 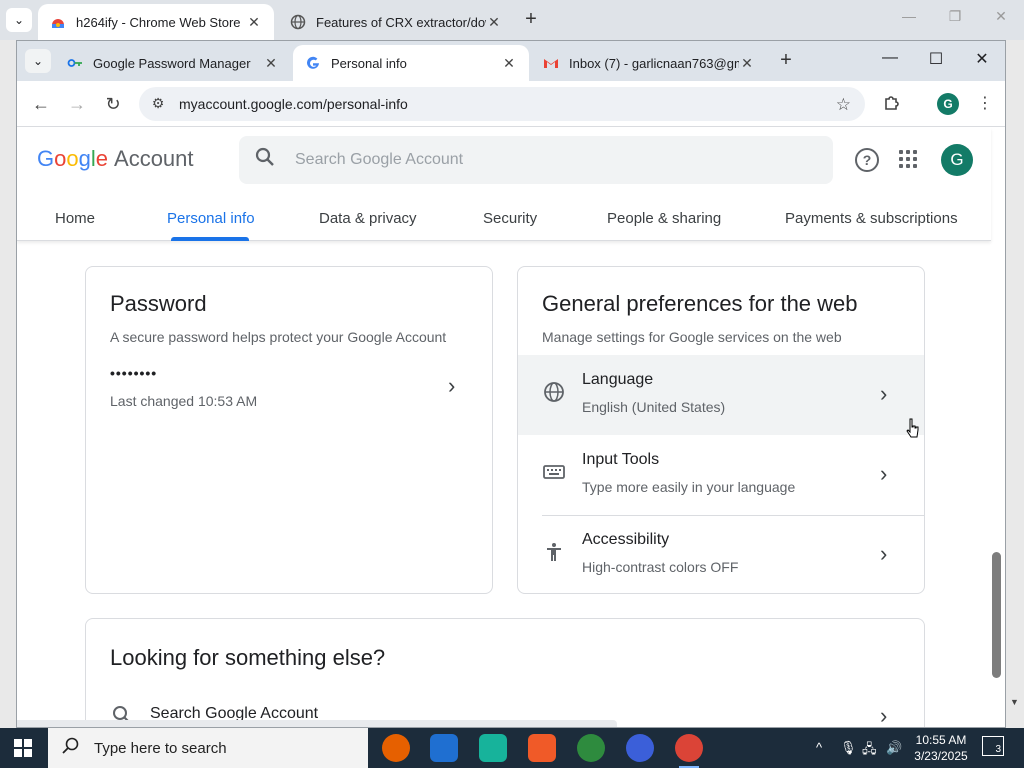 What do you see at coordinates (985, 103) in the screenshot?
I see `menu-dots-icon: ⋮` at bounding box center [985, 103].